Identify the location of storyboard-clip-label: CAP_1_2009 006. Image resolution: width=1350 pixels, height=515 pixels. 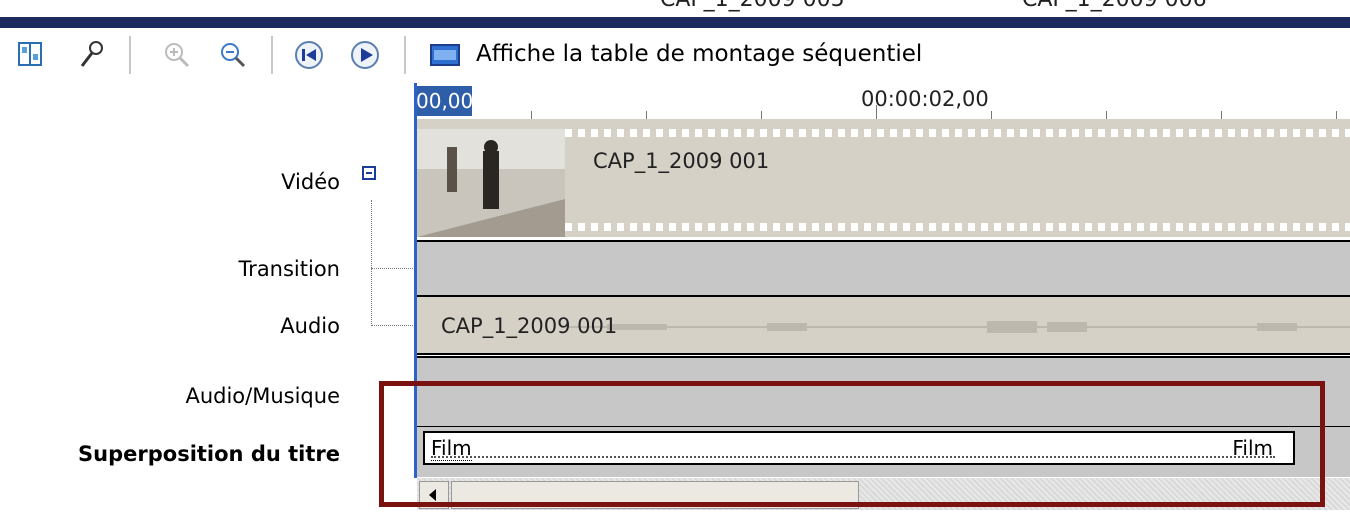
(1114, 6).